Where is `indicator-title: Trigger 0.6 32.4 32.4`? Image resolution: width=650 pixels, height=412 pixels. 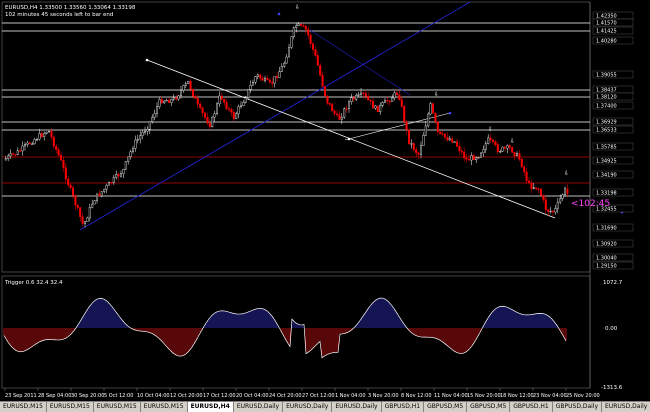
indicator-title: Trigger 0.6 32.4 32.4 is located at coordinates (33, 283).